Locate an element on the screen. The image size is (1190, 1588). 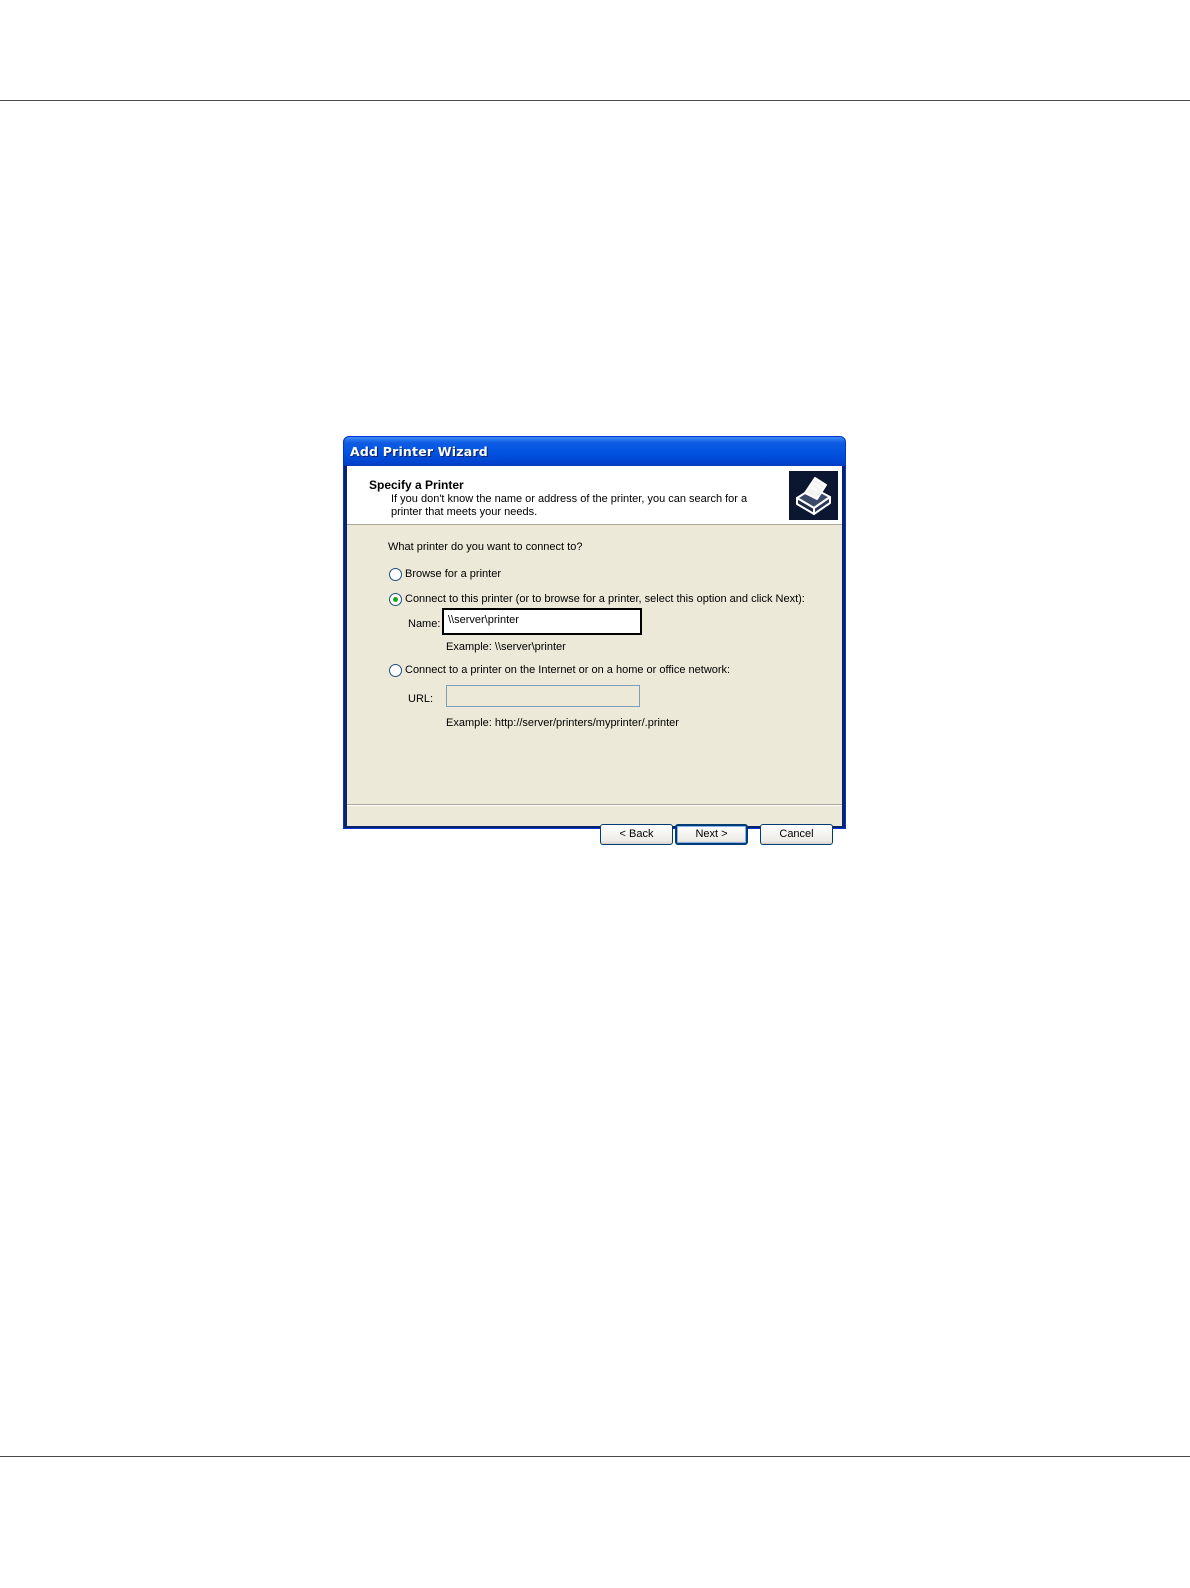
question-label: What printer do you want to connect to? is located at coordinates (485, 547).